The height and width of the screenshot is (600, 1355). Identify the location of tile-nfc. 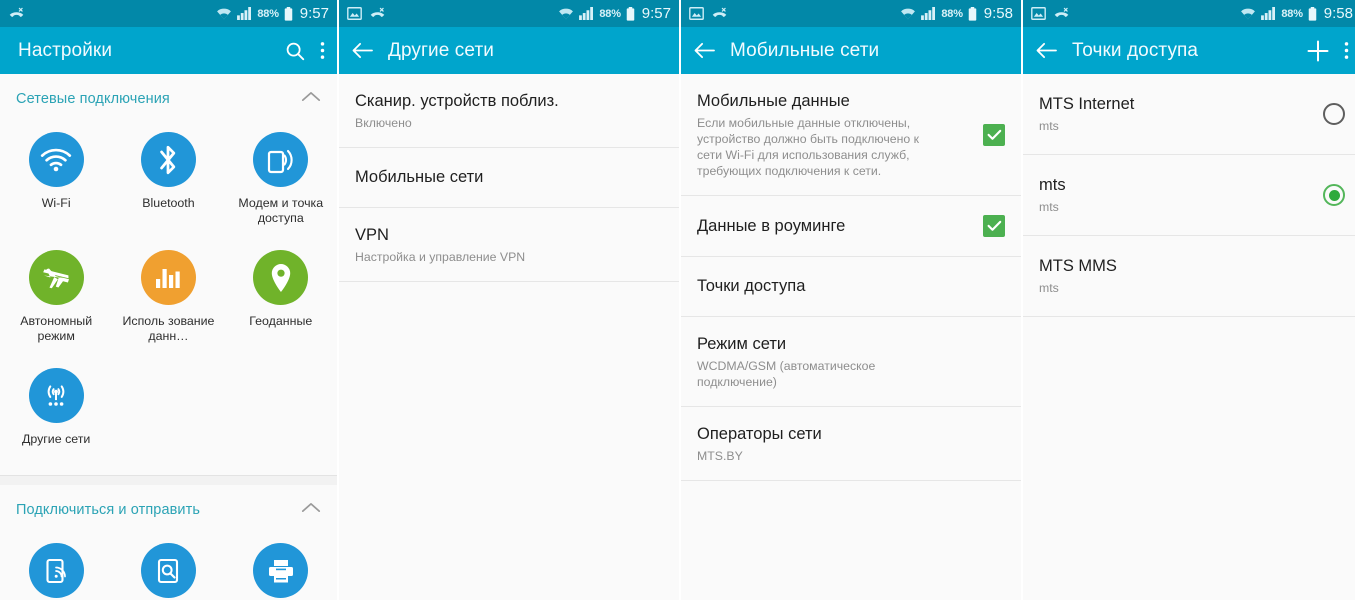
(56, 566).